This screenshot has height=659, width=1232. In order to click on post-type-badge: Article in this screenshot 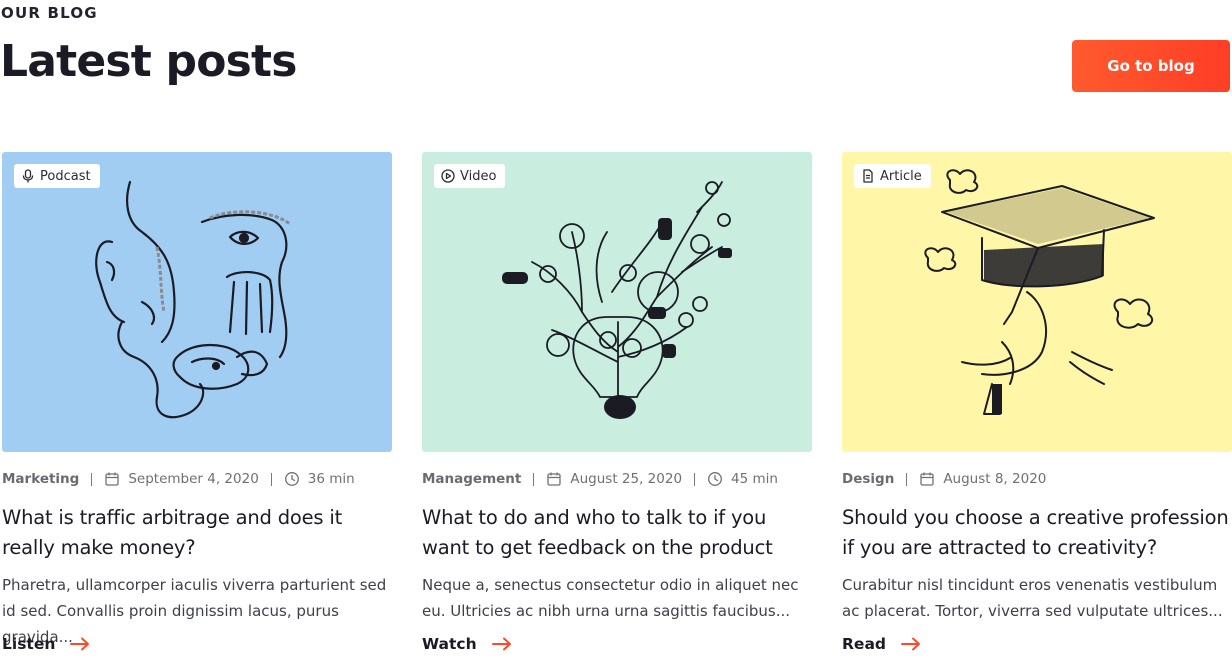, I will do `click(892, 176)`.